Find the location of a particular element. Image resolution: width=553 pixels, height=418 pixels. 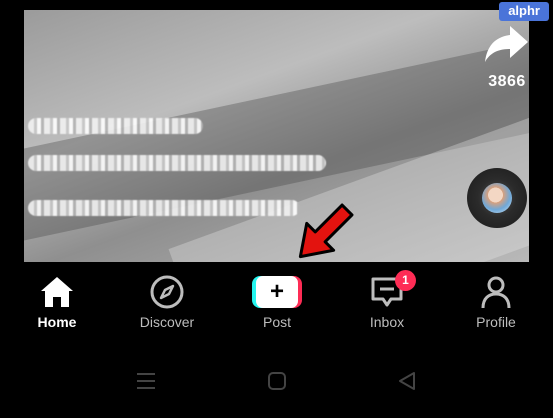

compass-icon is located at coordinates (167, 292).